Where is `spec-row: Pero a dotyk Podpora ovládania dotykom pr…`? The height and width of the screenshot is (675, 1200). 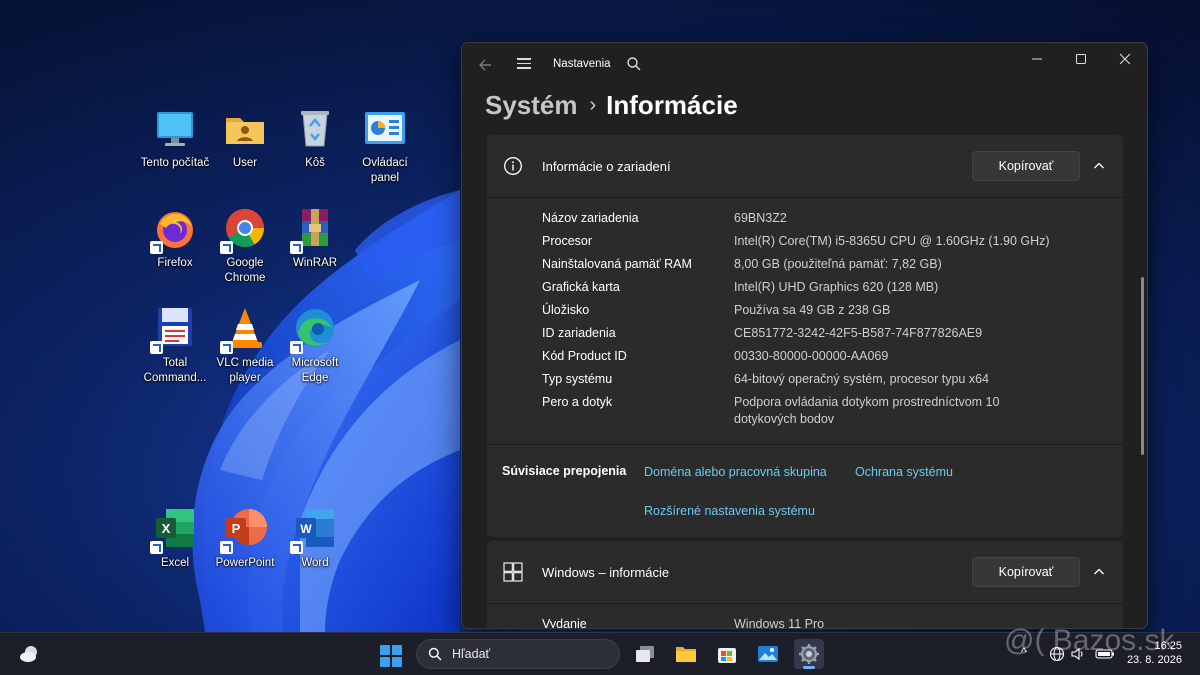
spec-row: Pero a dotyk Podpora ovládania dotykom pr… is located at coordinates (805, 411).